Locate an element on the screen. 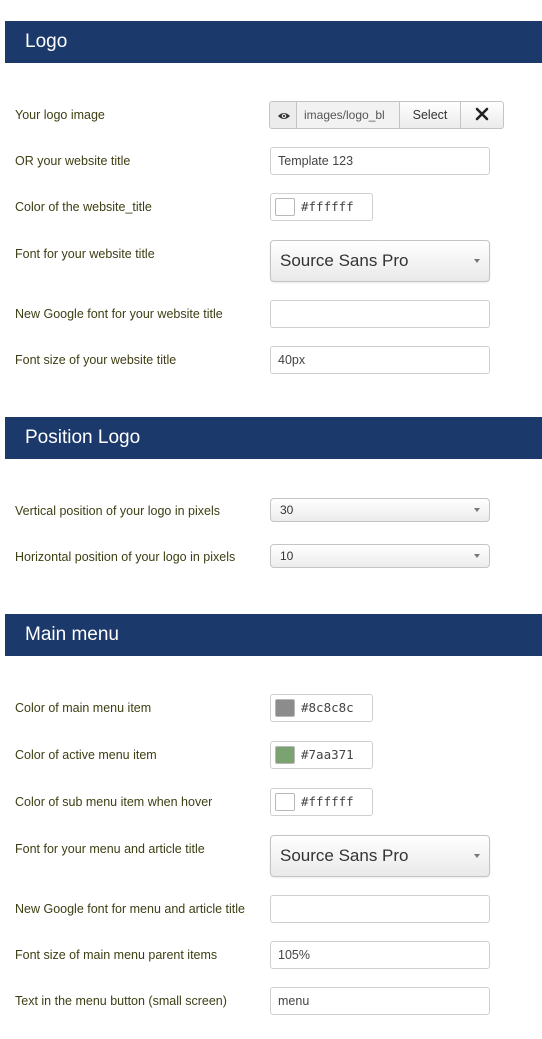  selected-value: 30 is located at coordinates (287, 510).